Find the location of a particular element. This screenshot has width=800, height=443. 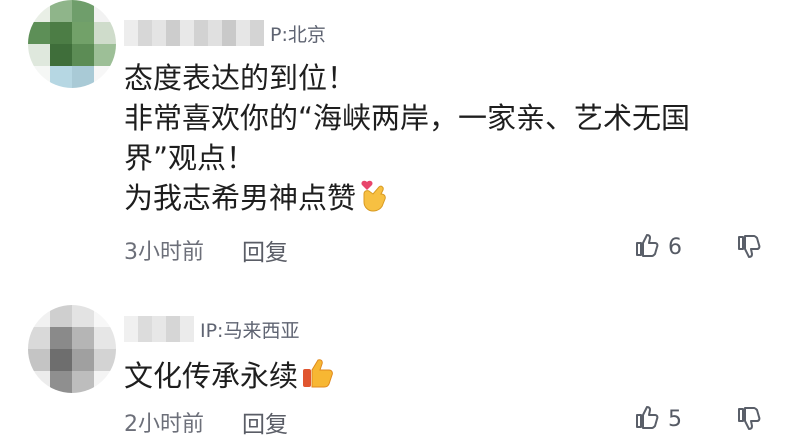

timestamp: 2小时前 is located at coordinates (164, 424).